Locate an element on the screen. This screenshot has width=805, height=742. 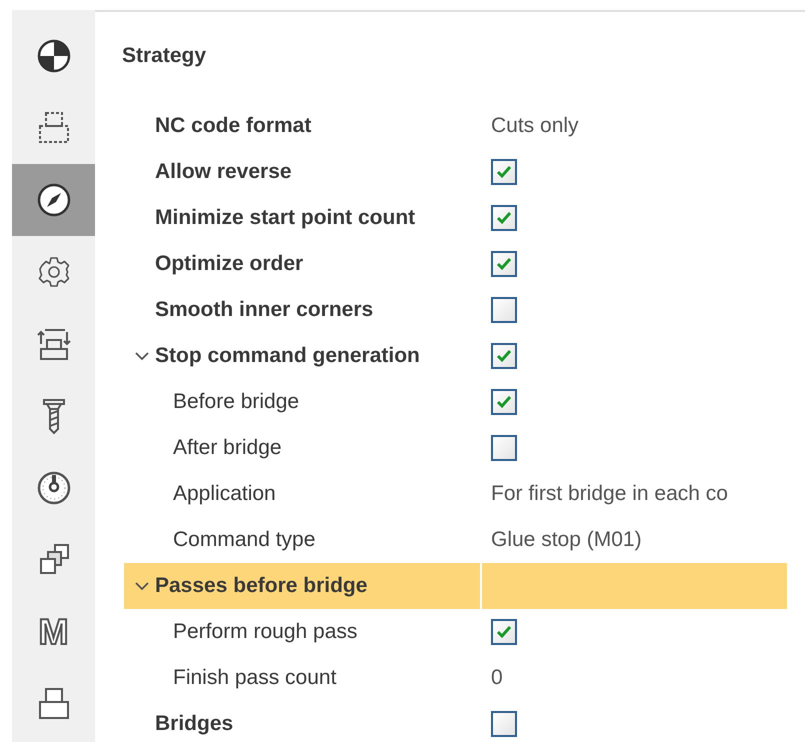
property-label: Smooth inner corners is located at coordinates (264, 310).